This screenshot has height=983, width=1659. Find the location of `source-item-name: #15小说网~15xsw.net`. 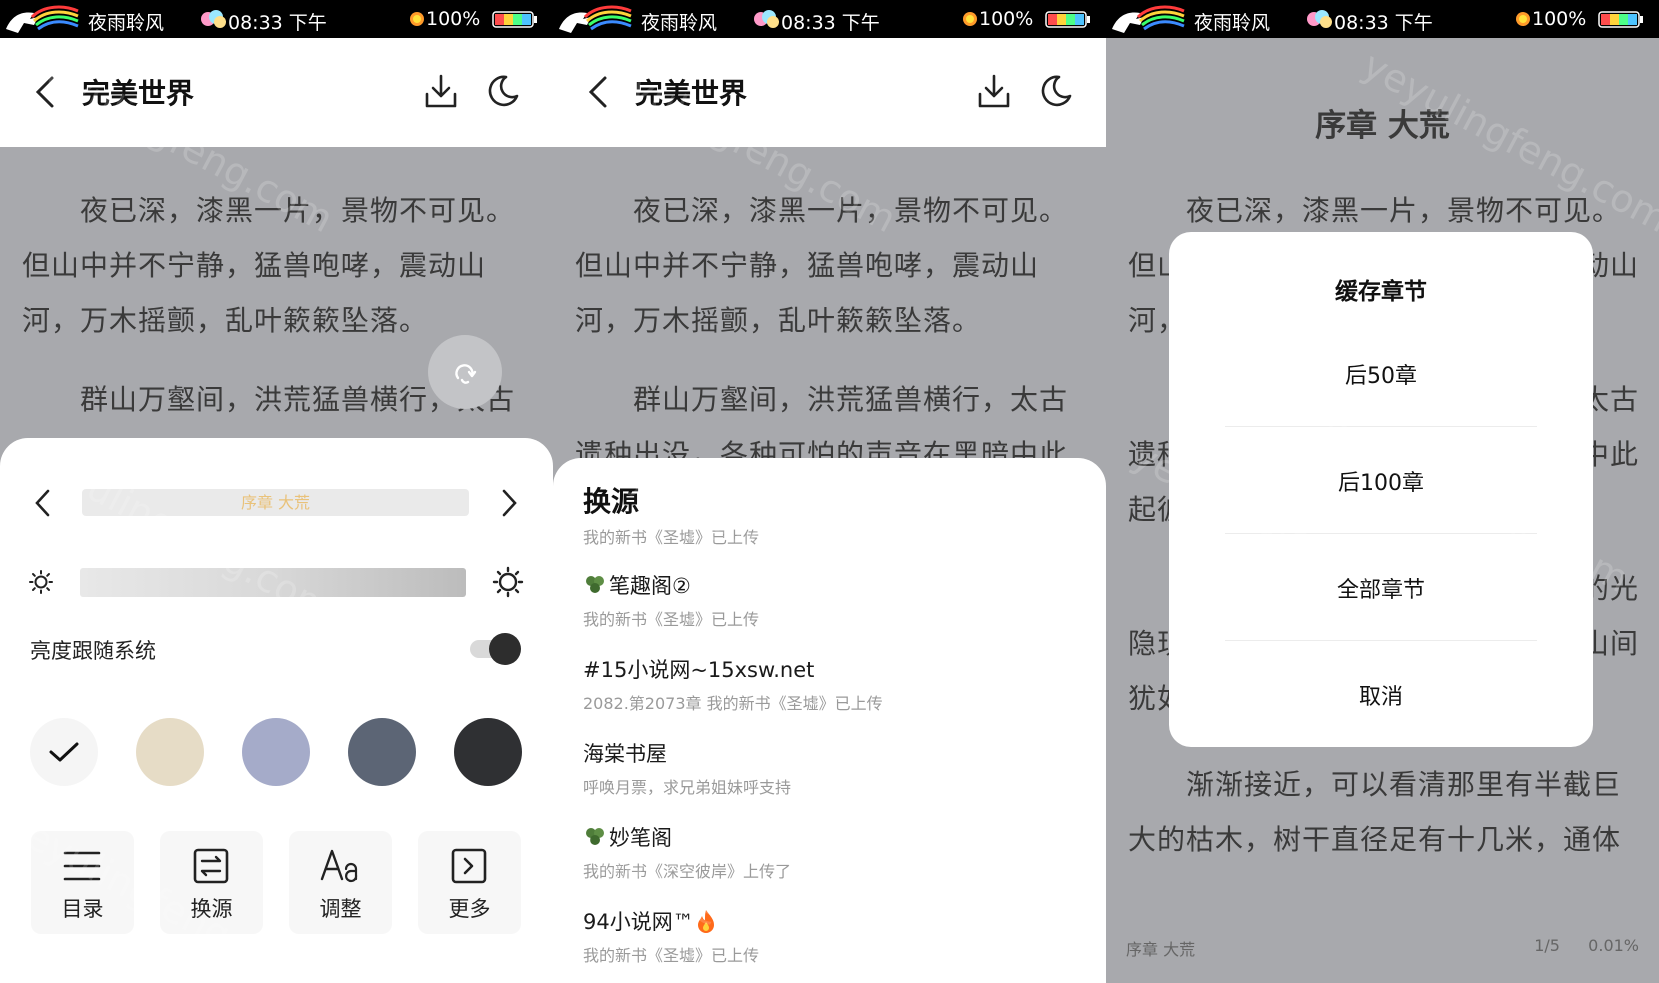

source-item-name: #15小说网~15xsw.net is located at coordinates (699, 670).